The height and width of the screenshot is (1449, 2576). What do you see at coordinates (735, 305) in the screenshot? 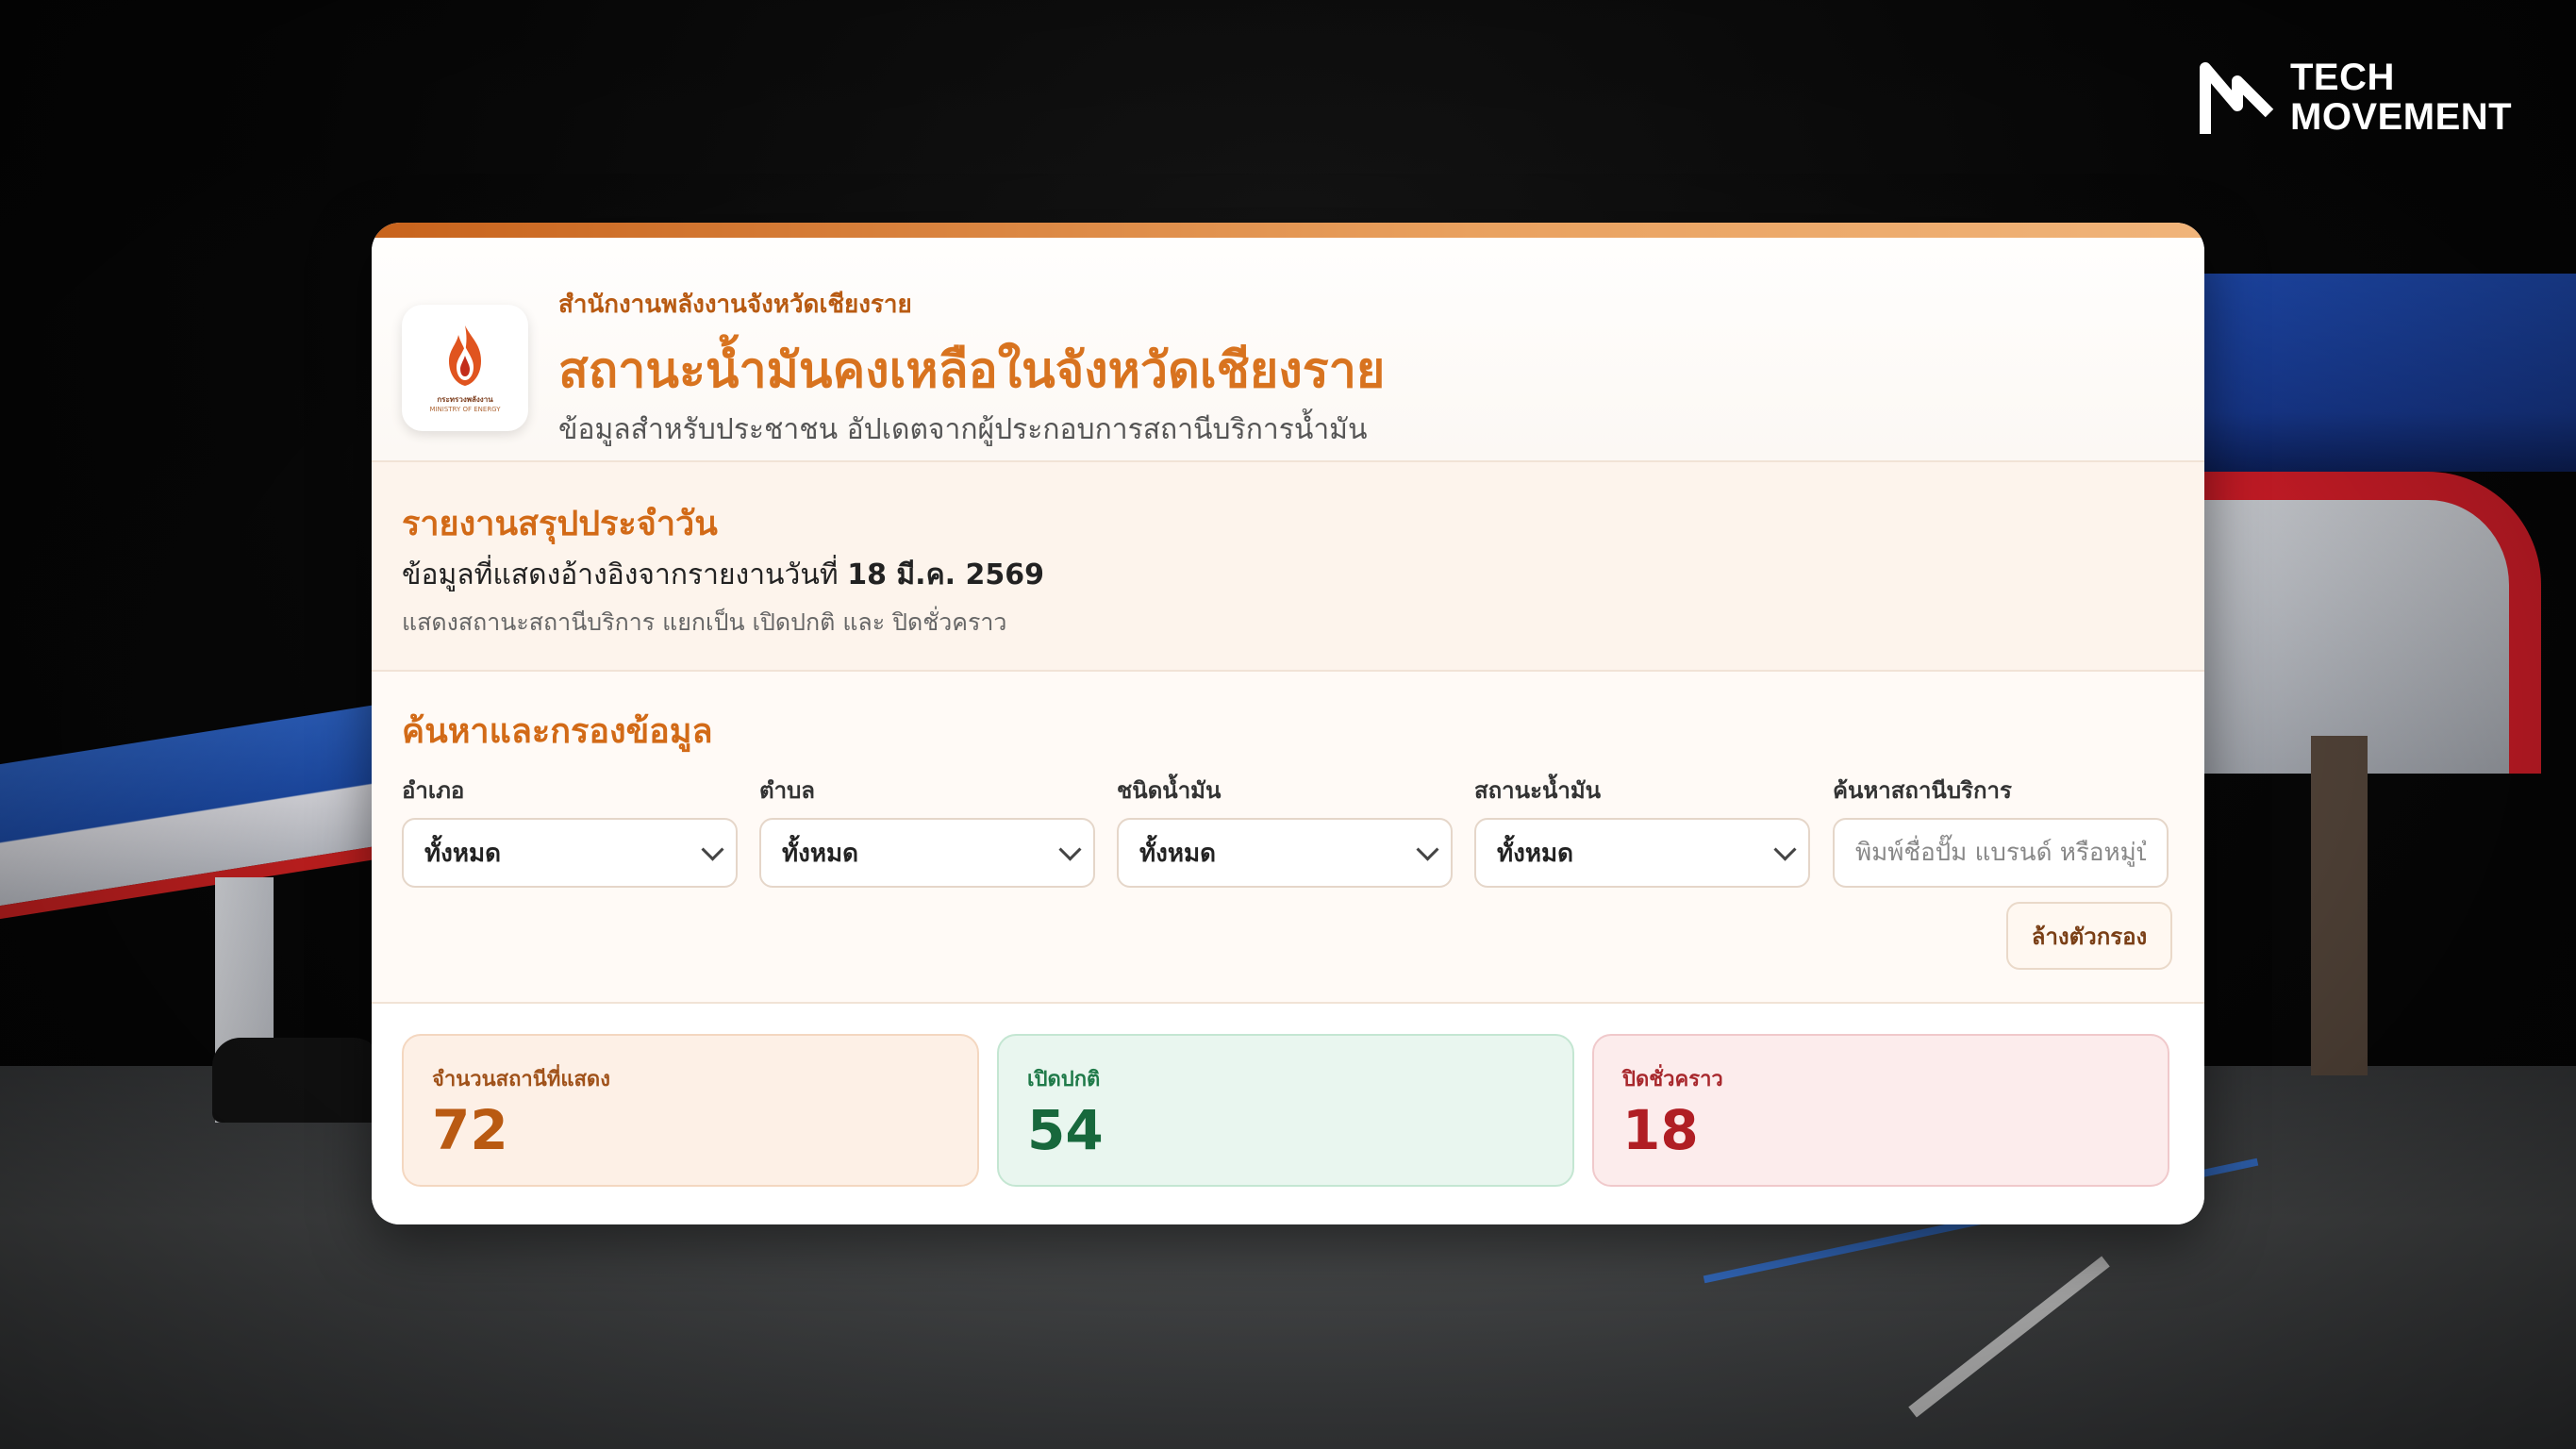
I see `organization-name: สำนักงานพลังงานจังหวัดเชียงราย` at bounding box center [735, 305].